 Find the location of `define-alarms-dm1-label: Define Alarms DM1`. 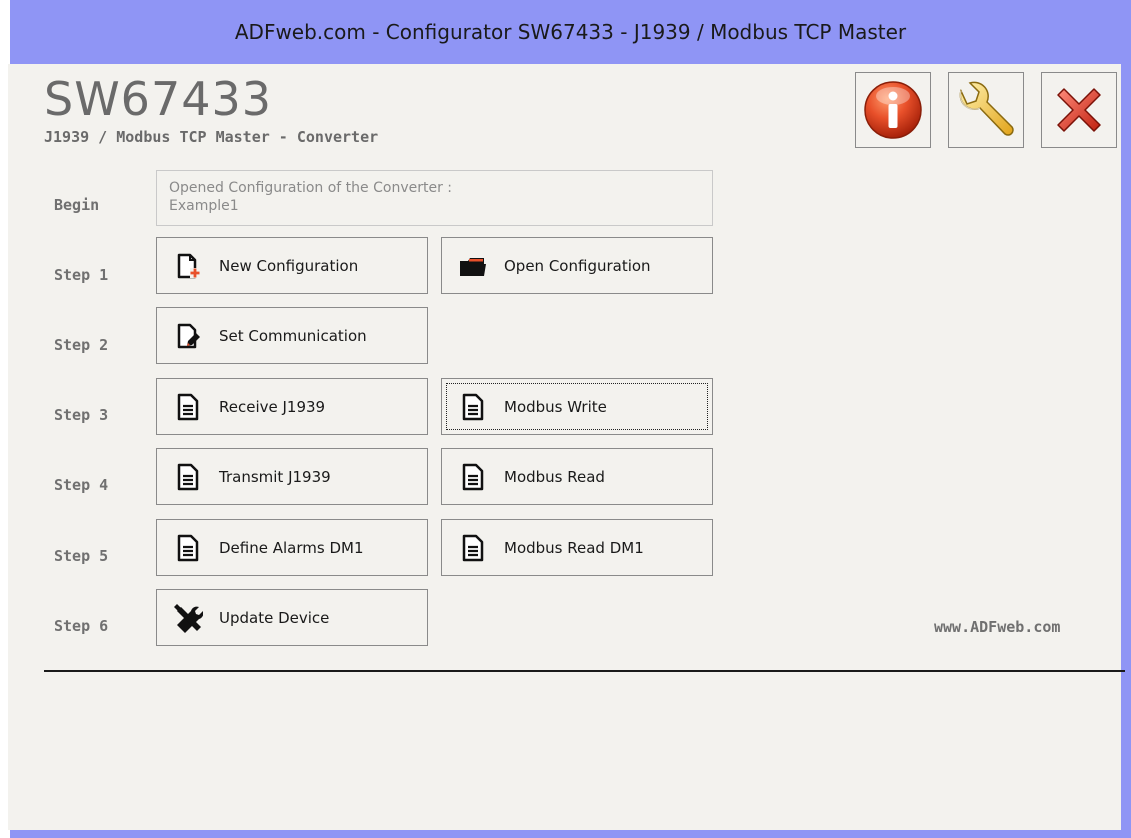

define-alarms-dm1-label: Define Alarms DM1 is located at coordinates (291, 547).